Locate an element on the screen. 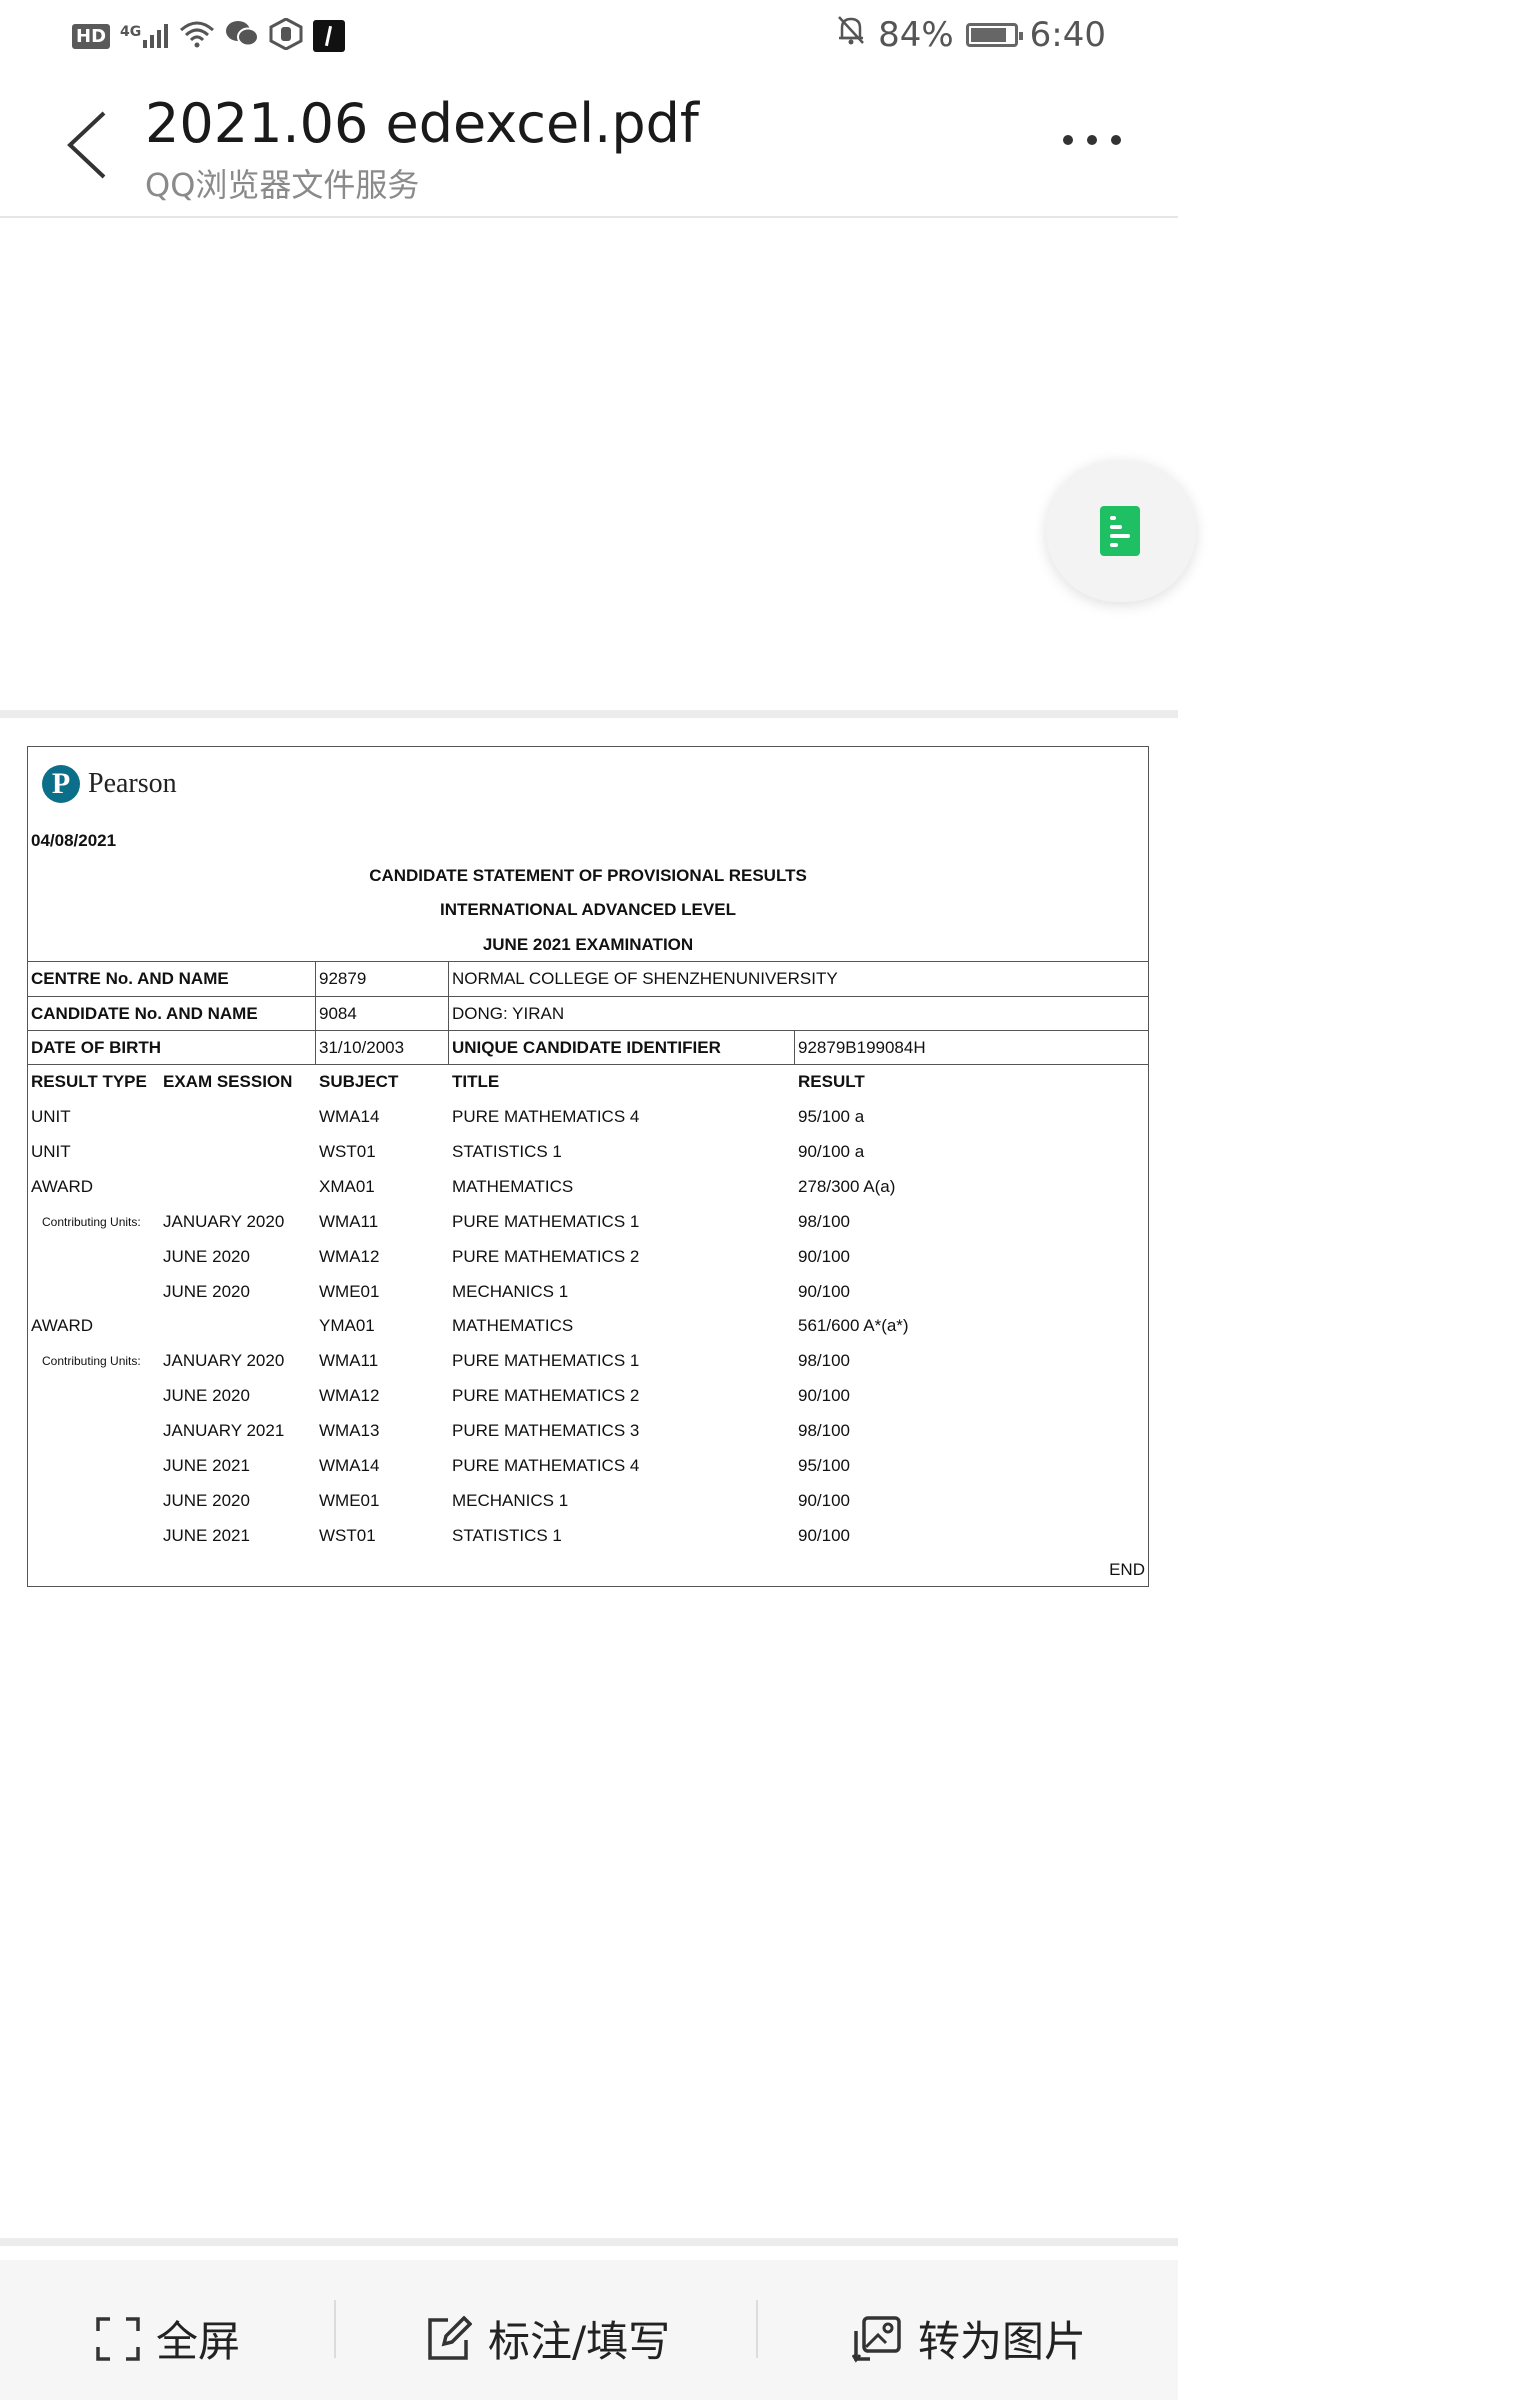 Image resolution: width=1536 pixels, height=2400 pixels. status-icons-left: HD 4G is located at coordinates (209, 35).